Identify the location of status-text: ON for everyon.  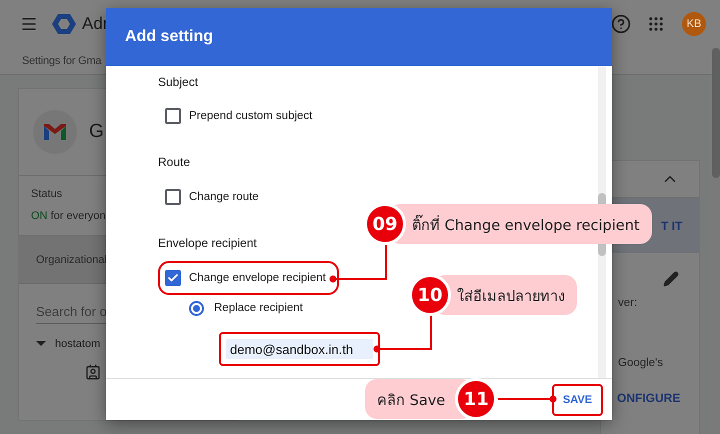
(68, 216).